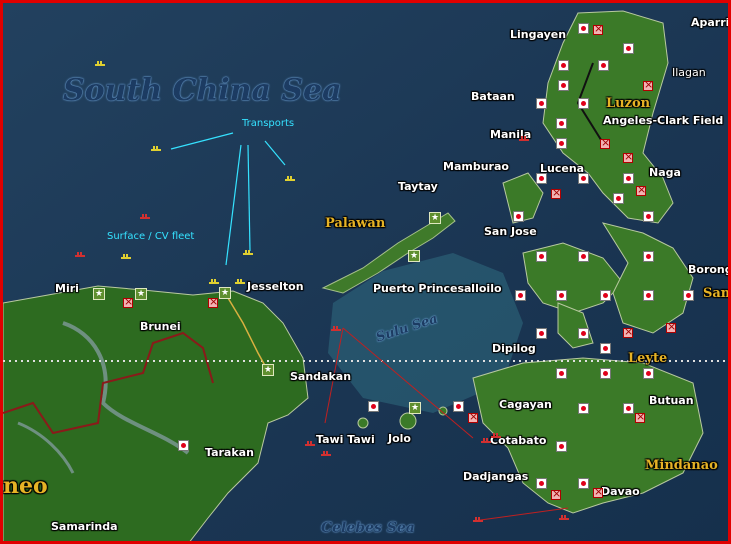 The image size is (731, 544). I want to click on city-davao: Davao, so click(620, 491).